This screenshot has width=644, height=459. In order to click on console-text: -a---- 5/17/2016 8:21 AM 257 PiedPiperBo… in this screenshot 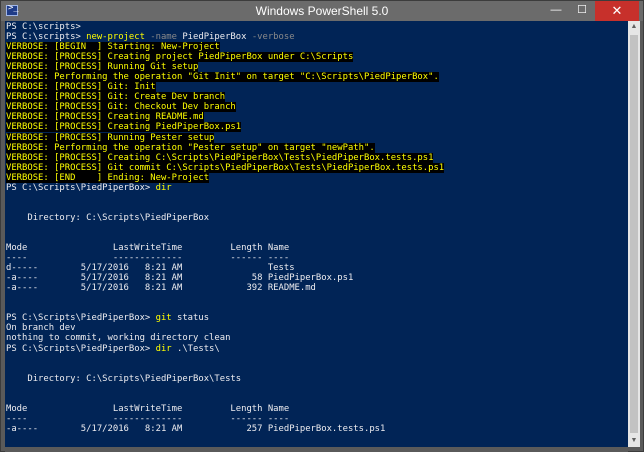, I will do `click(196, 428)`.